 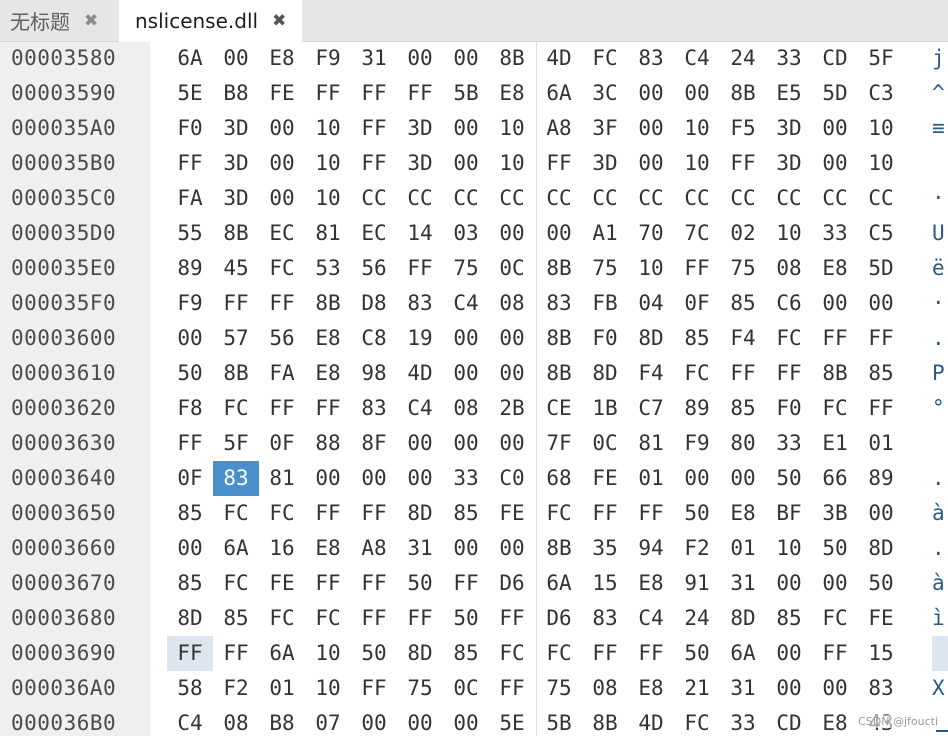 I want to click on hex-byte: 02, so click(x=743, y=233).